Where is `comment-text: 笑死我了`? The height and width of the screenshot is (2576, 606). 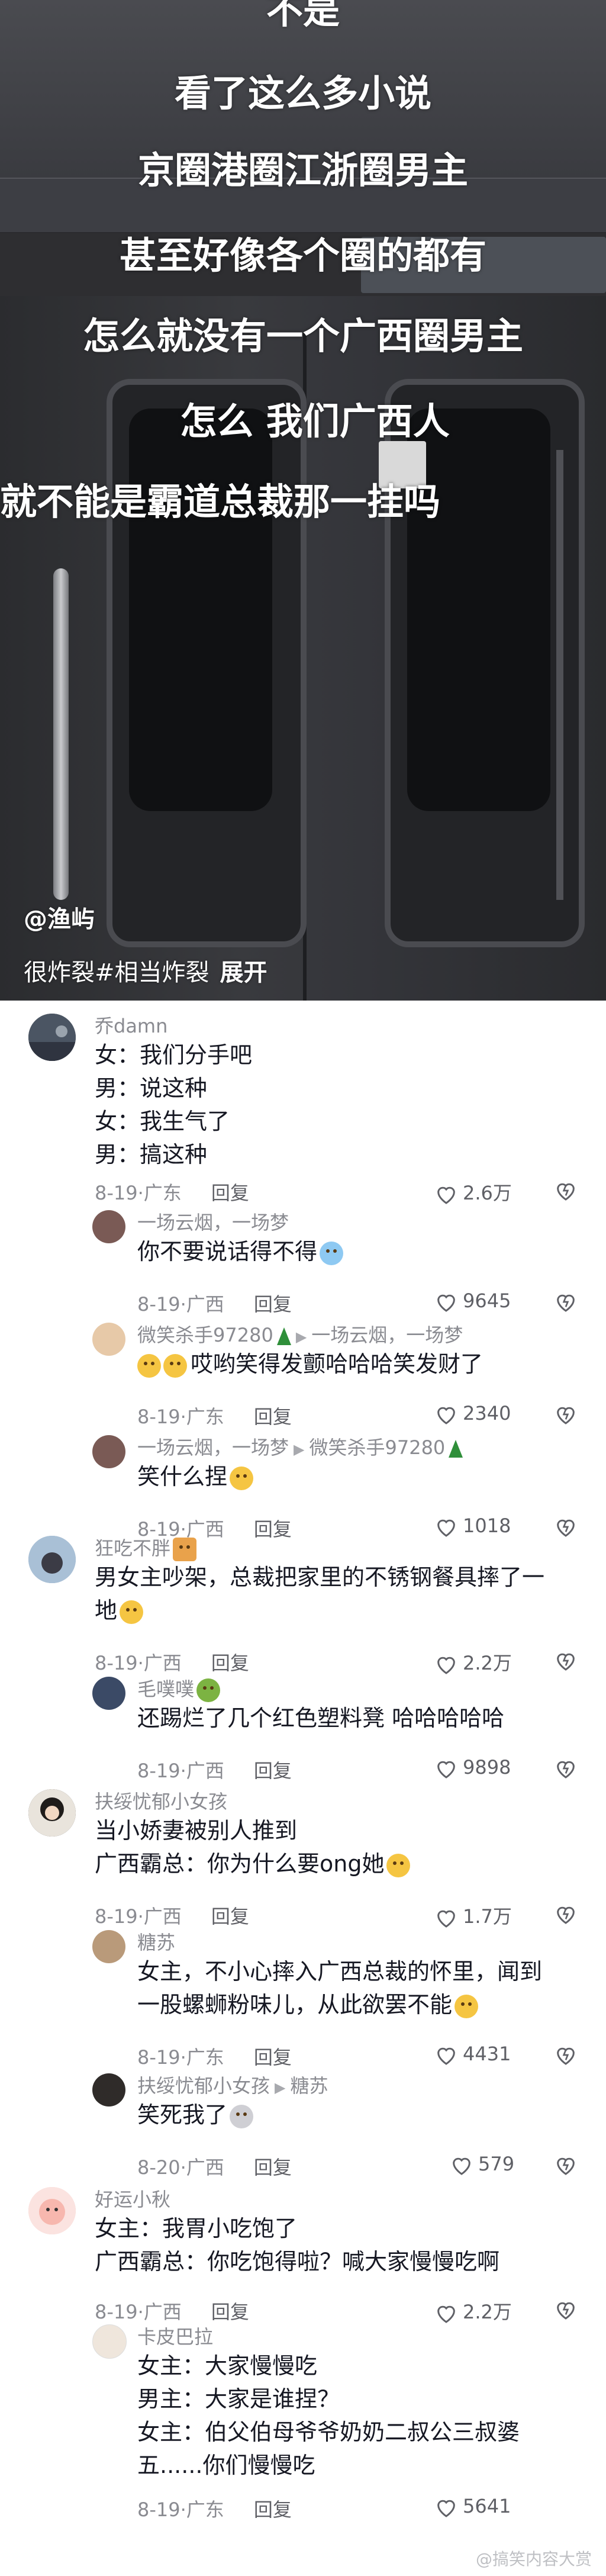 comment-text: 笑死我了 is located at coordinates (195, 2114).